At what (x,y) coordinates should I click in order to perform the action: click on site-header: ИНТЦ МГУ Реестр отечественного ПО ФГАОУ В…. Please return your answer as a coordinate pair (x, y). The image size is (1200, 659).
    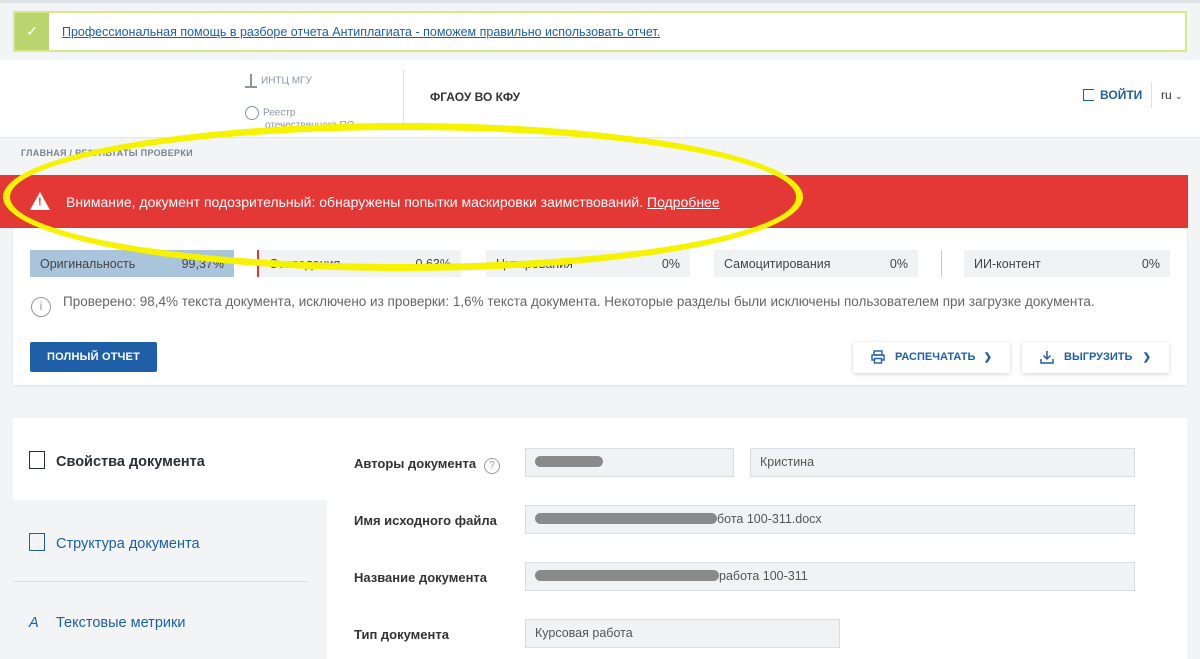
    Looking at the image, I should click on (600, 99).